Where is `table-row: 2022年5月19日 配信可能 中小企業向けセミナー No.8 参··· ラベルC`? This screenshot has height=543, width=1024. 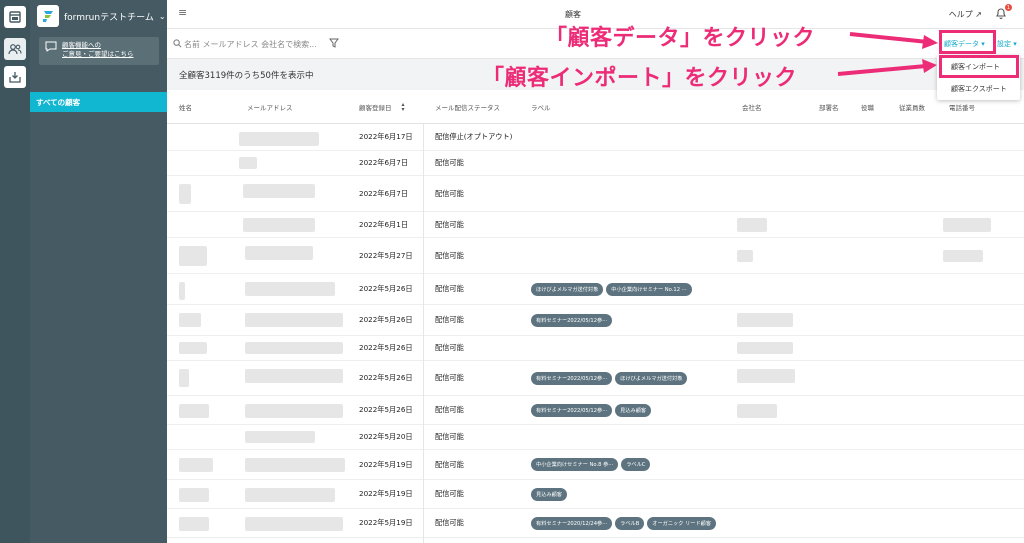
table-row: 2022年5月19日 配信可能 中小企業向けセミナー No.8 参··· ラベルC is located at coordinates (595, 465).